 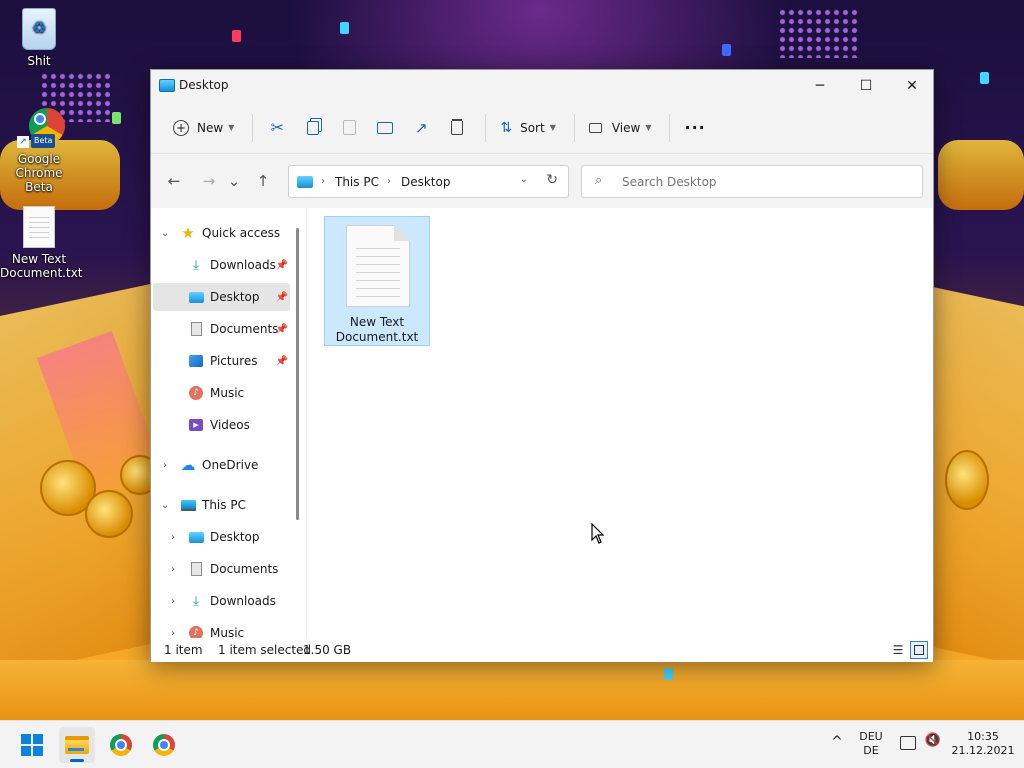 I want to click on minimize-button: ─, so click(x=820, y=86).